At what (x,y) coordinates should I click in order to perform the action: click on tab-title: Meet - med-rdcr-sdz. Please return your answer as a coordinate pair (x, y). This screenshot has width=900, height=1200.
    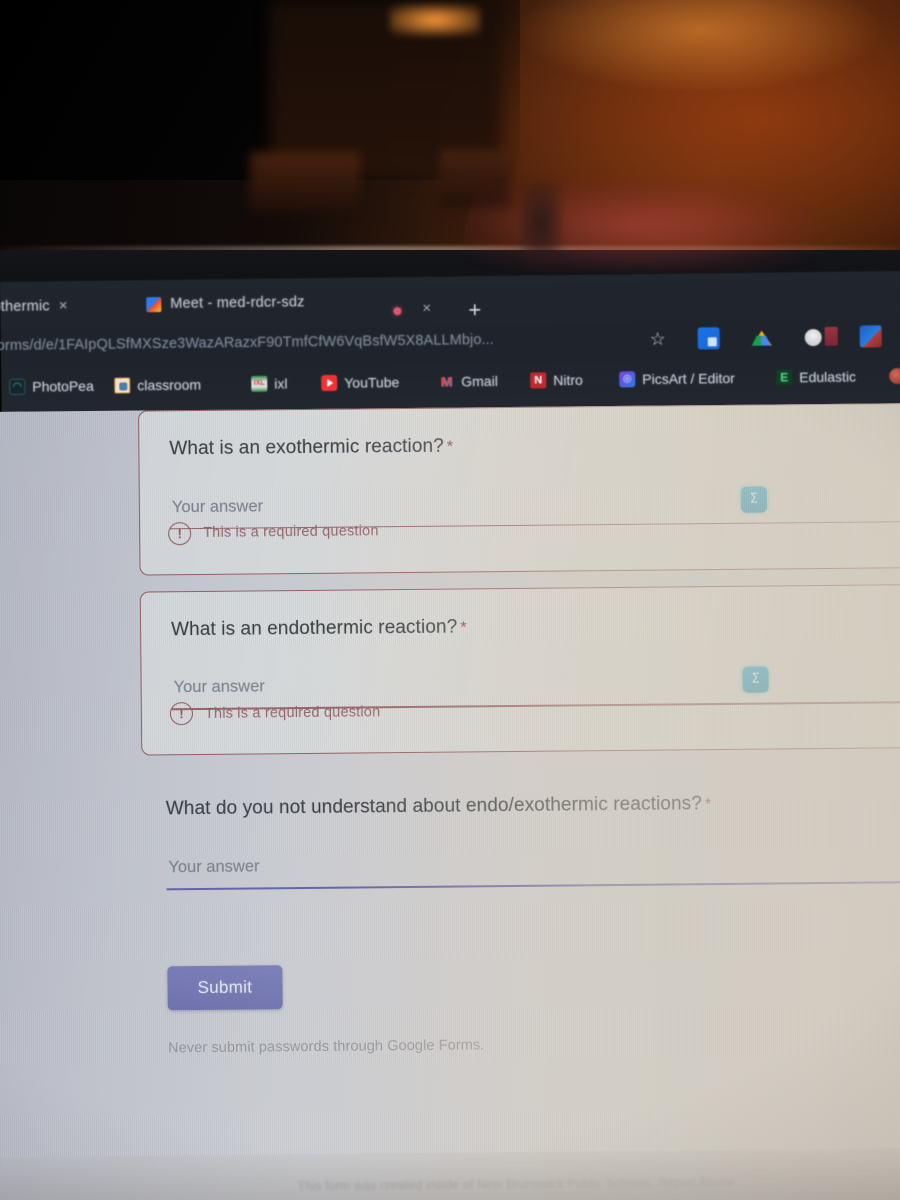
    Looking at the image, I should click on (237, 303).